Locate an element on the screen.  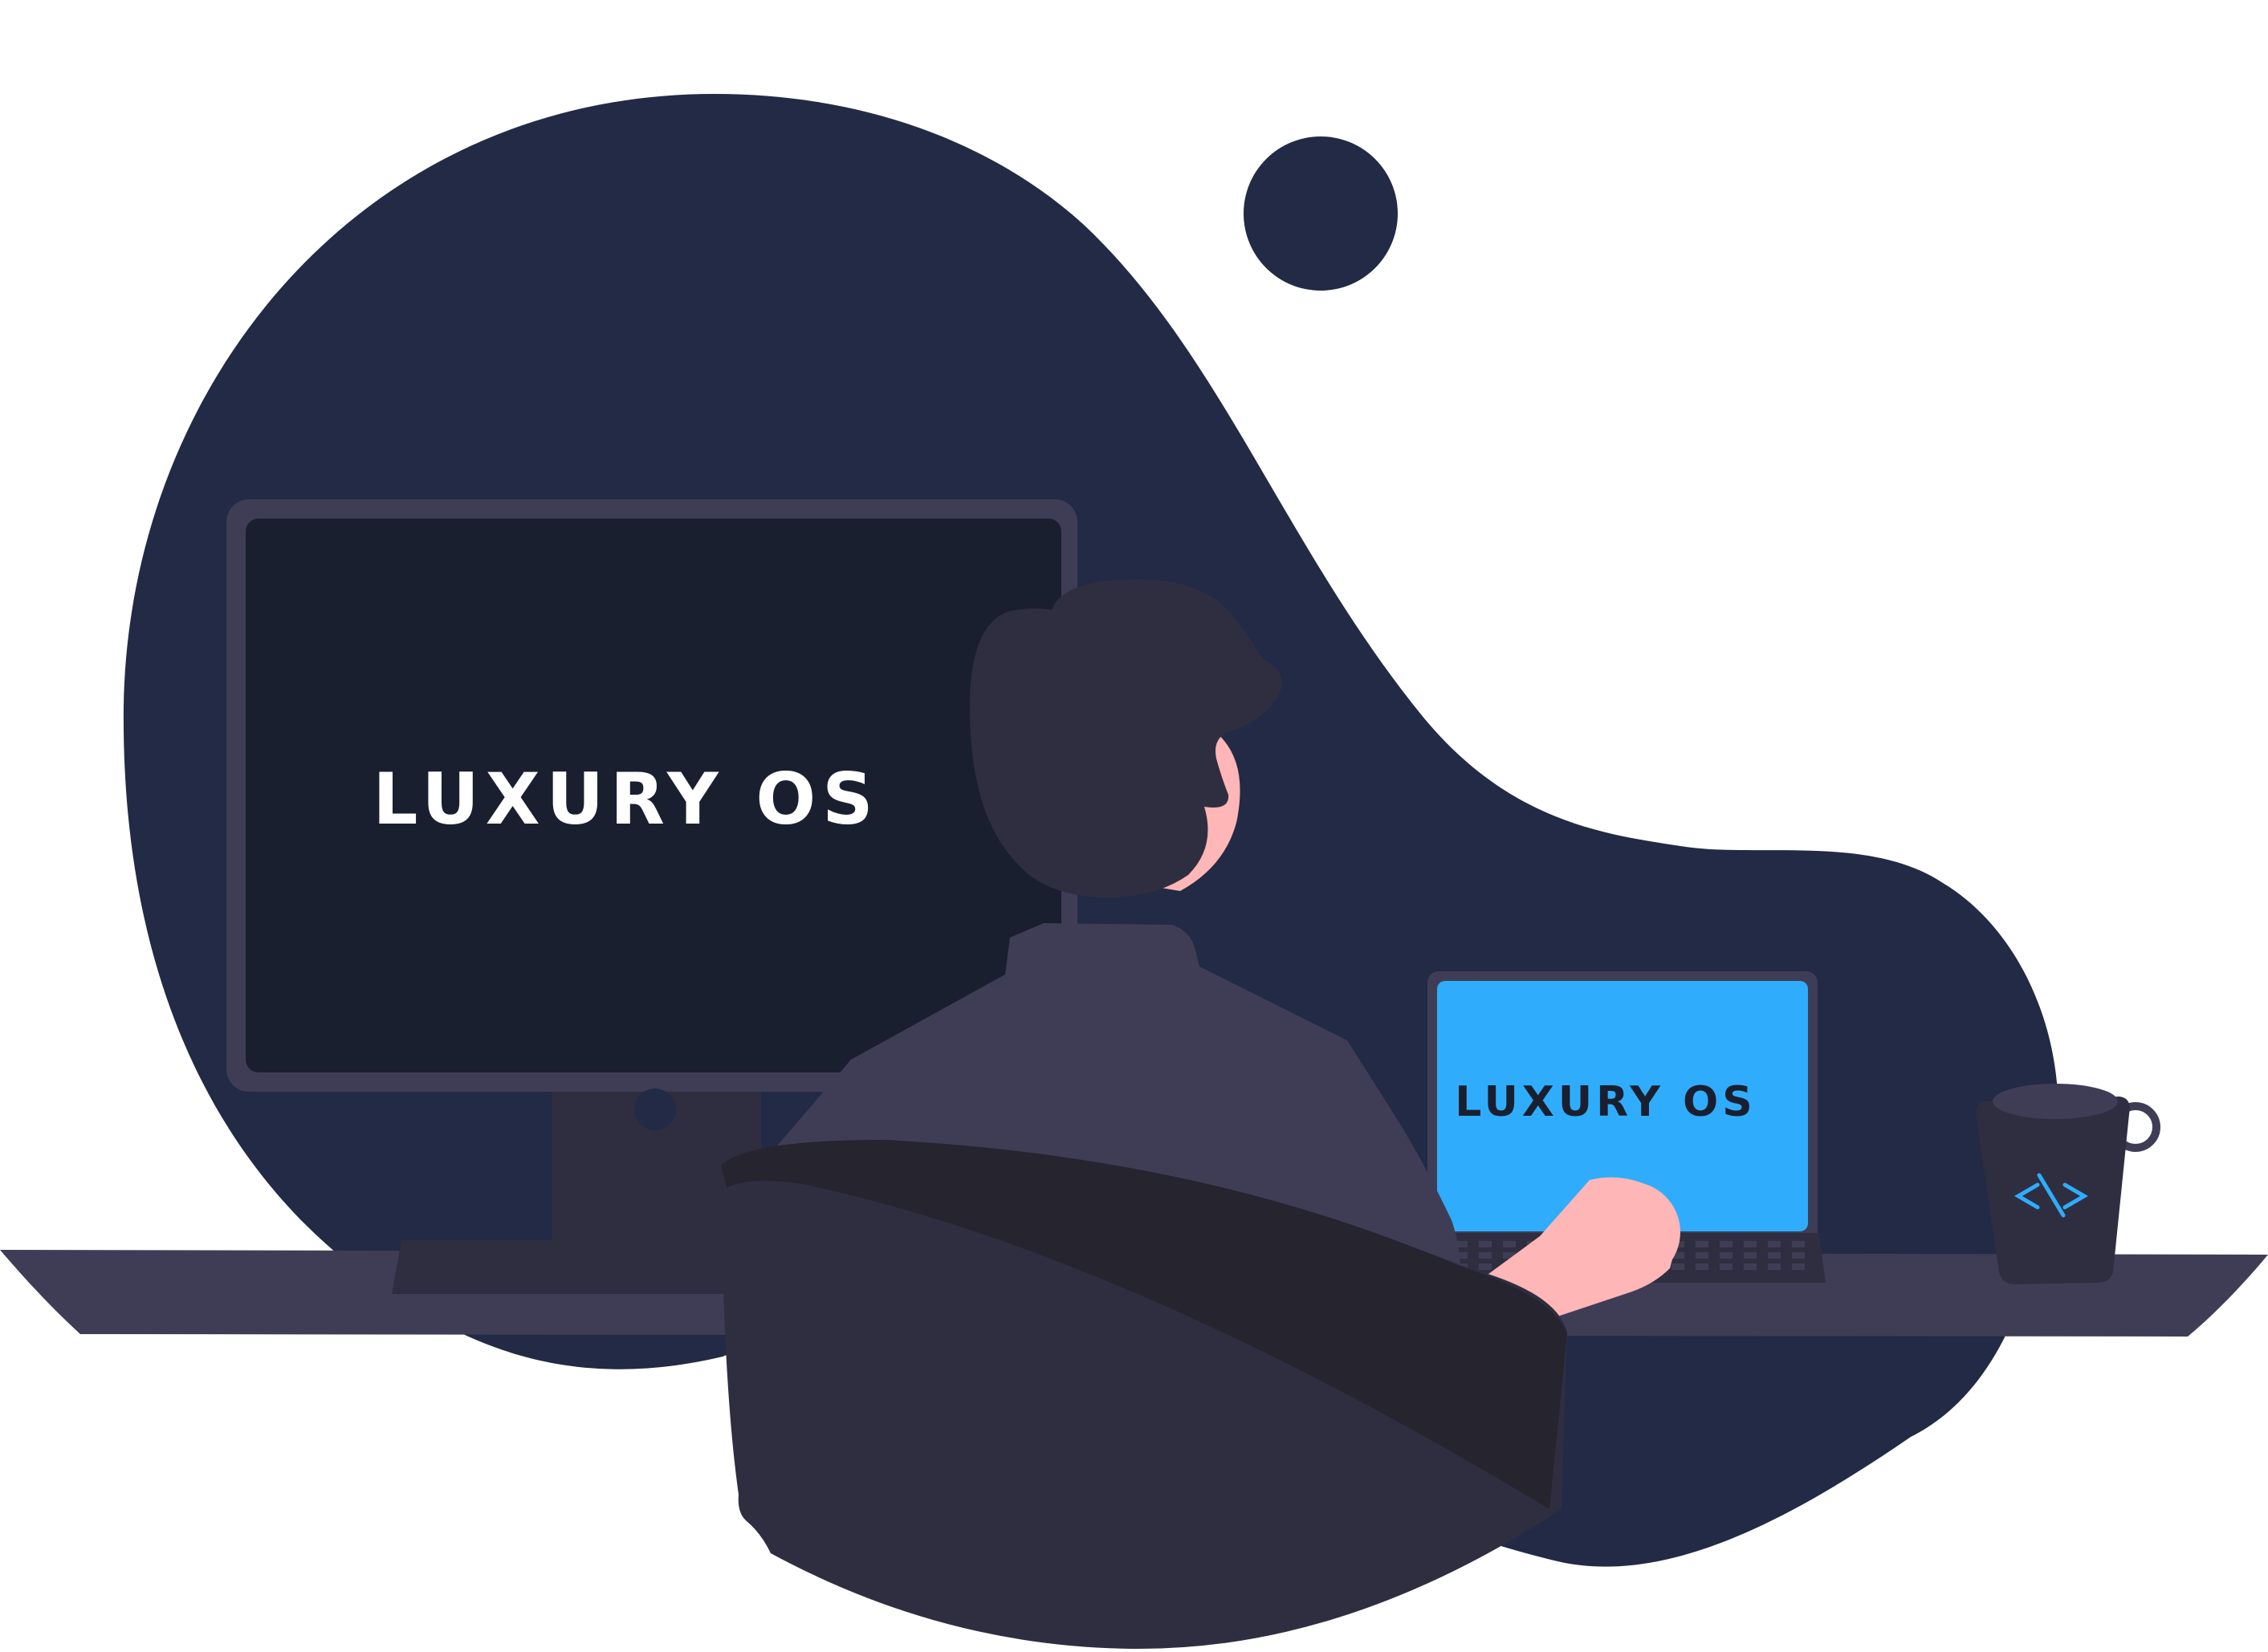
person-hand is located at coordinates (1629, 1232).